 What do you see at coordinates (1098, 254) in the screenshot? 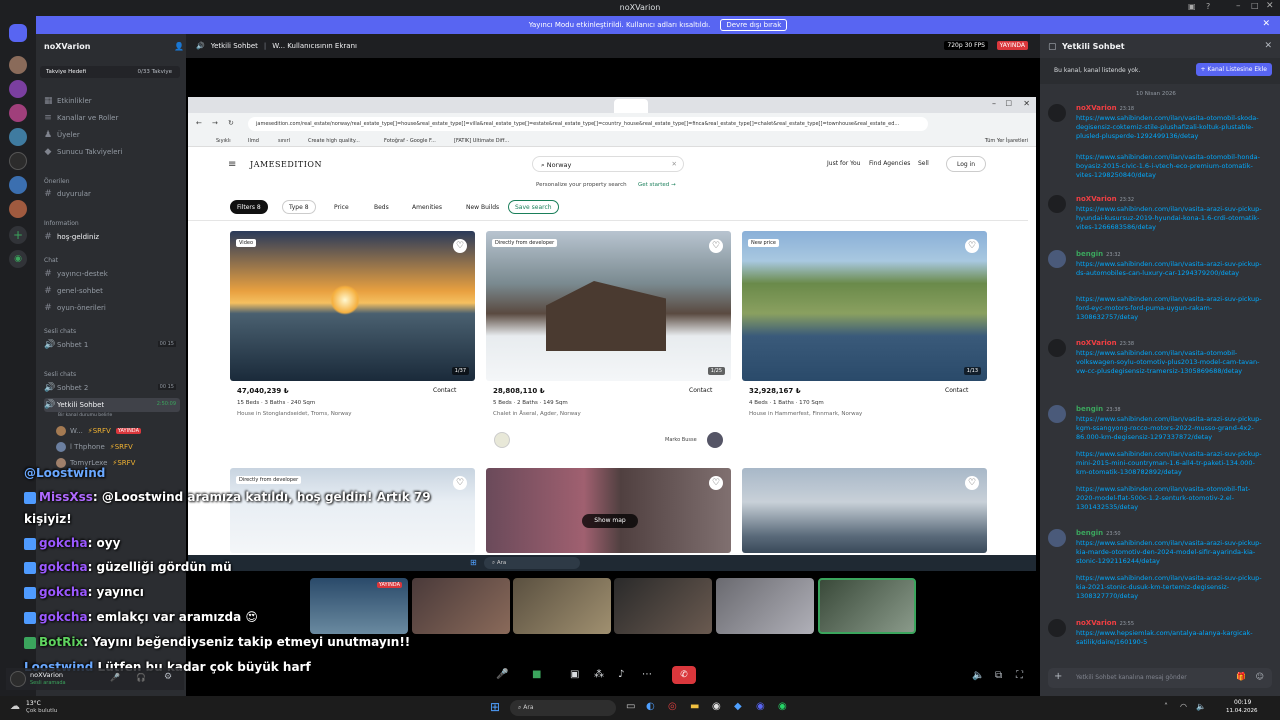
I see `message-author: bengin 23:32` at bounding box center [1098, 254].